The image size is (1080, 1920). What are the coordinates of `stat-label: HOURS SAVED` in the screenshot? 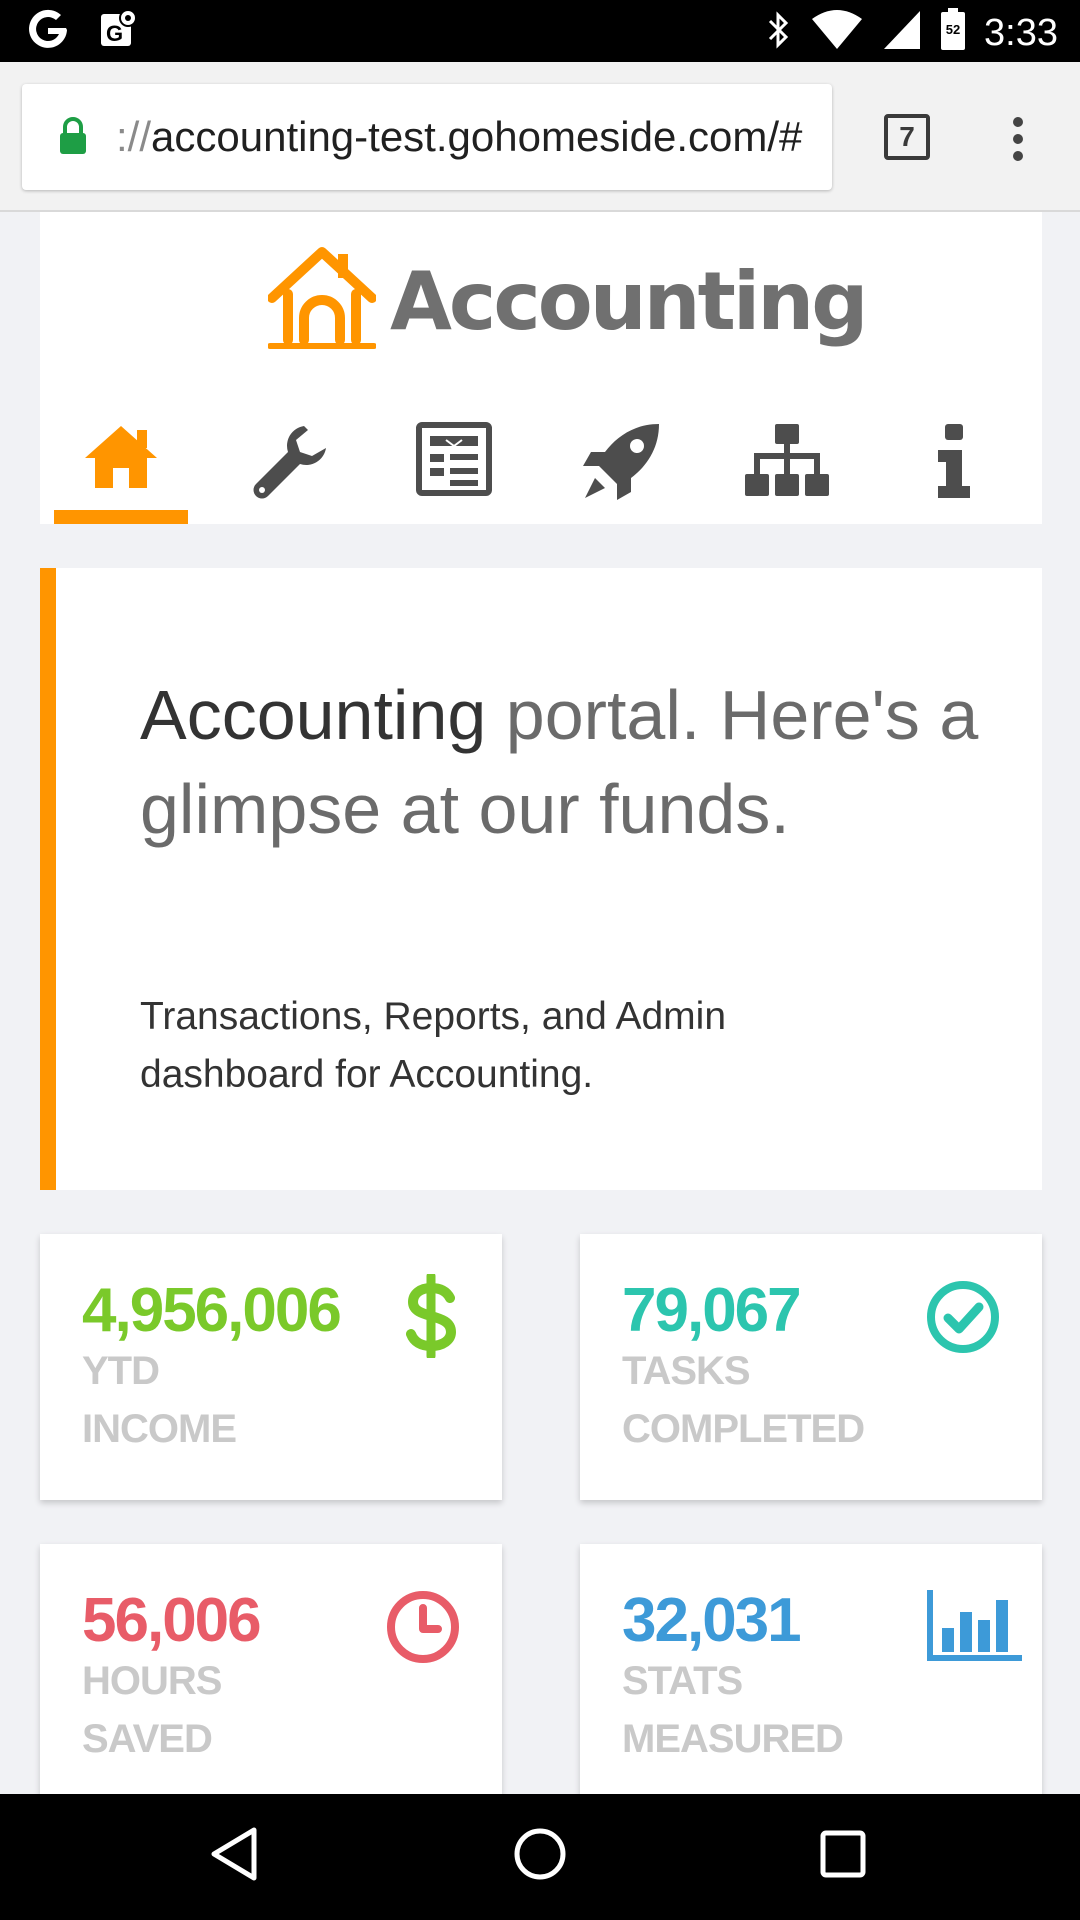 It's located at (272, 1710).